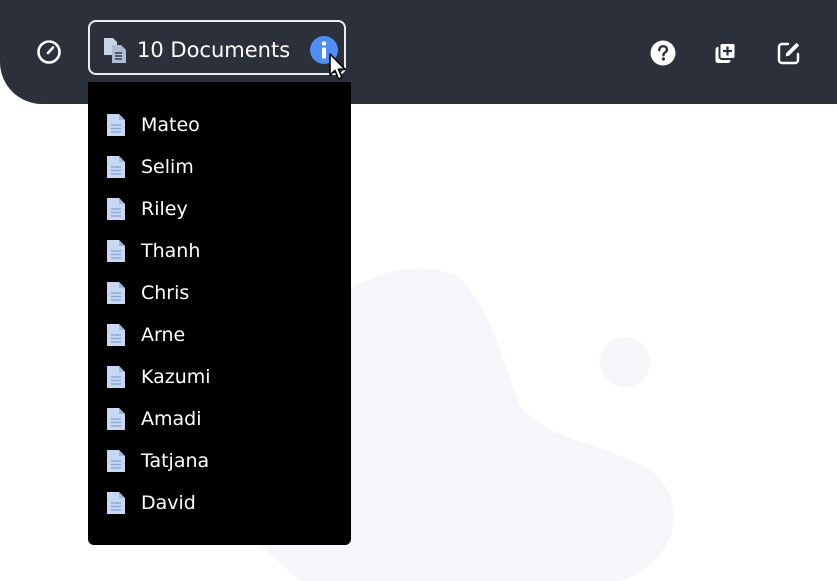 The width and height of the screenshot is (837, 581). I want to click on document-item: Thanh, so click(219, 251).